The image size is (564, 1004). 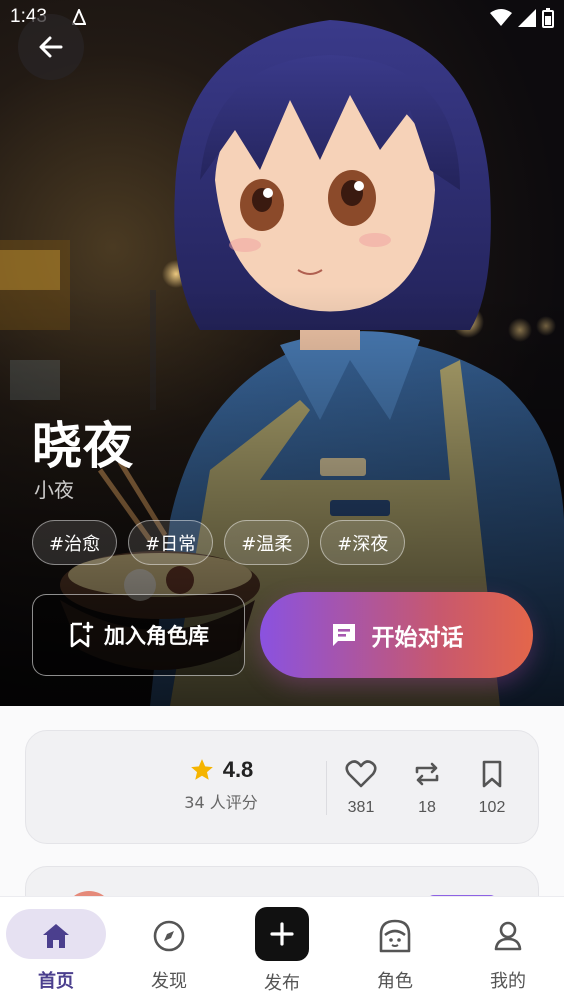 I want to click on rating-value: 4.8, so click(x=238, y=769).